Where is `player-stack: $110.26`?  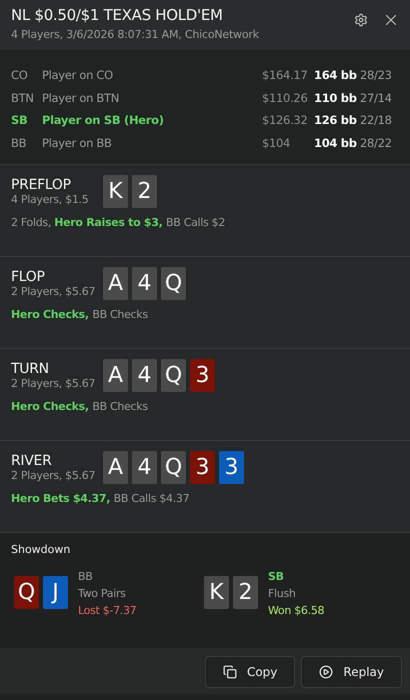
player-stack: $110.26 is located at coordinates (285, 97).